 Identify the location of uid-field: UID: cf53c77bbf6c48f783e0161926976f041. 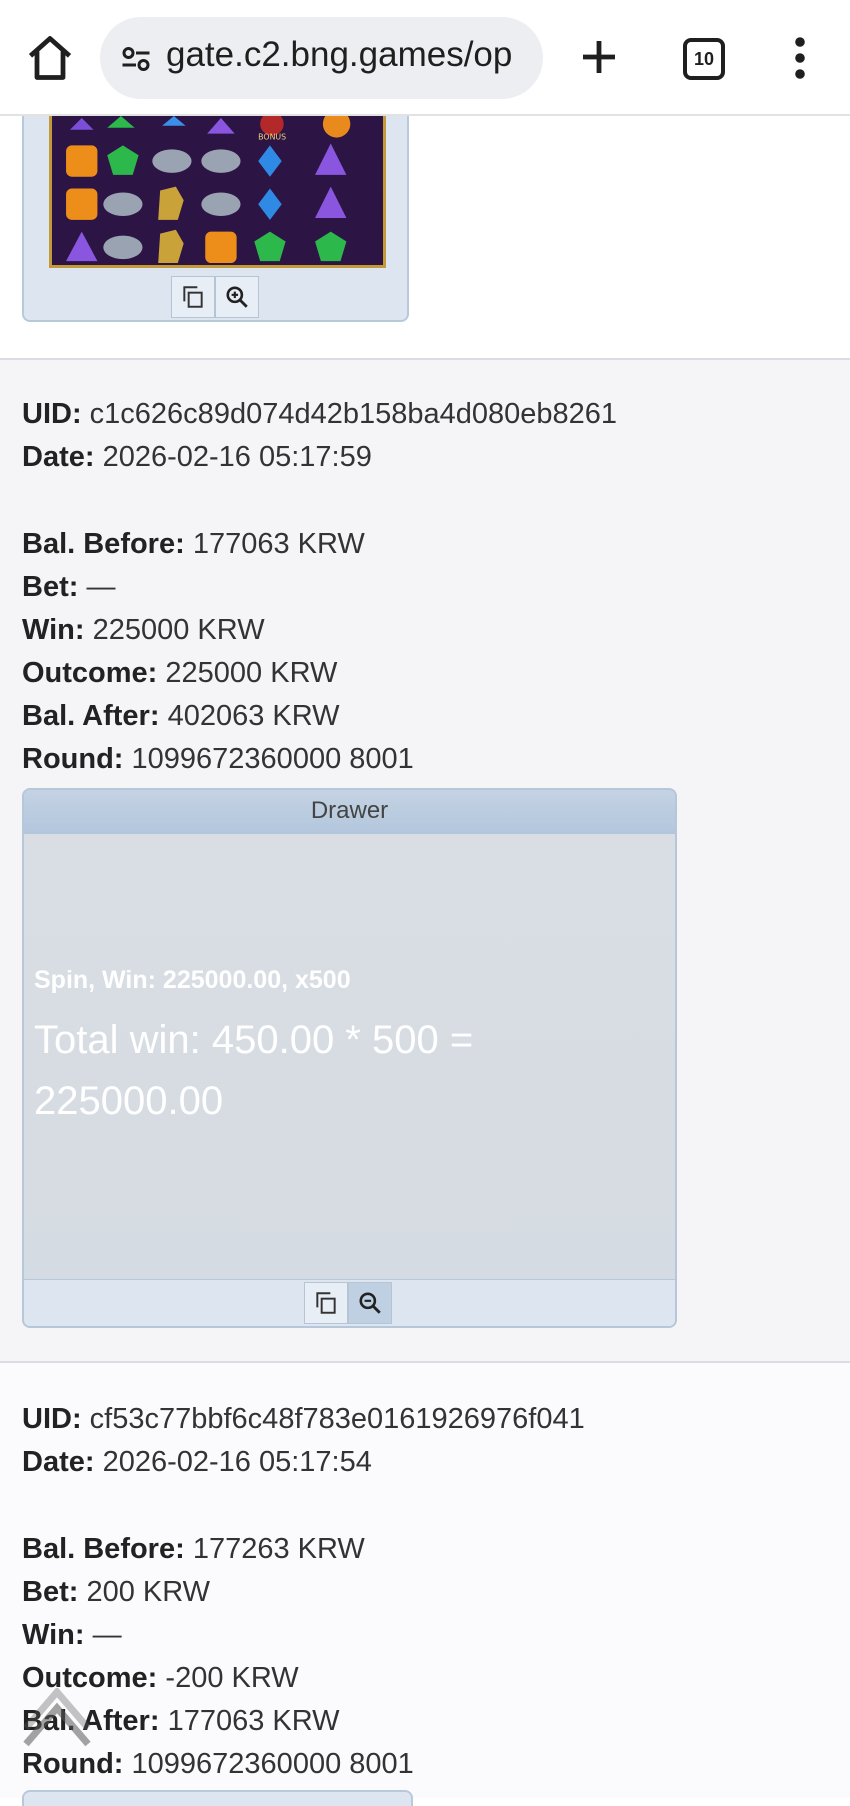
(303, 1419).